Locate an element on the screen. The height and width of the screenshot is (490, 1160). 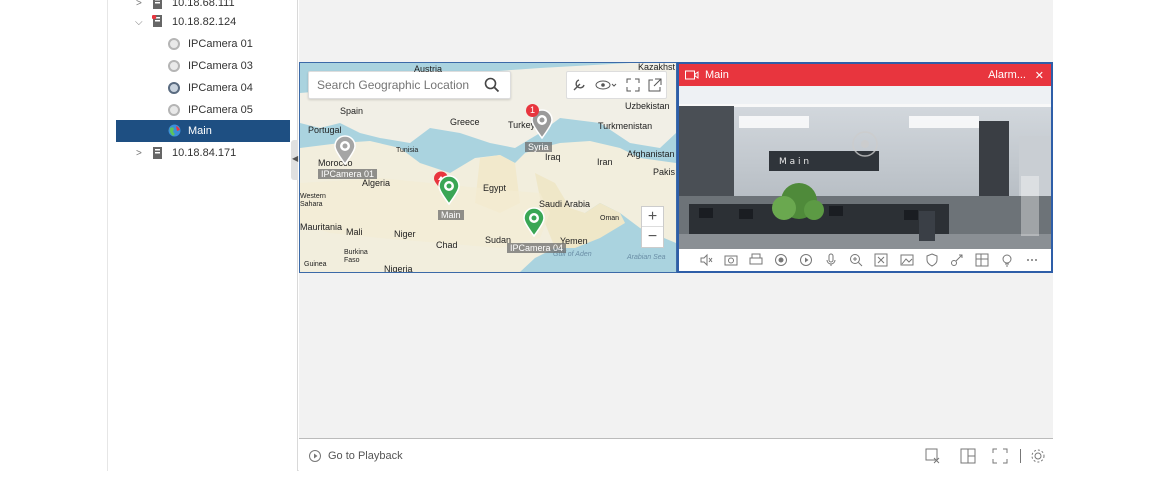
video-feed: M a i n is located at coordinates (865, 167).